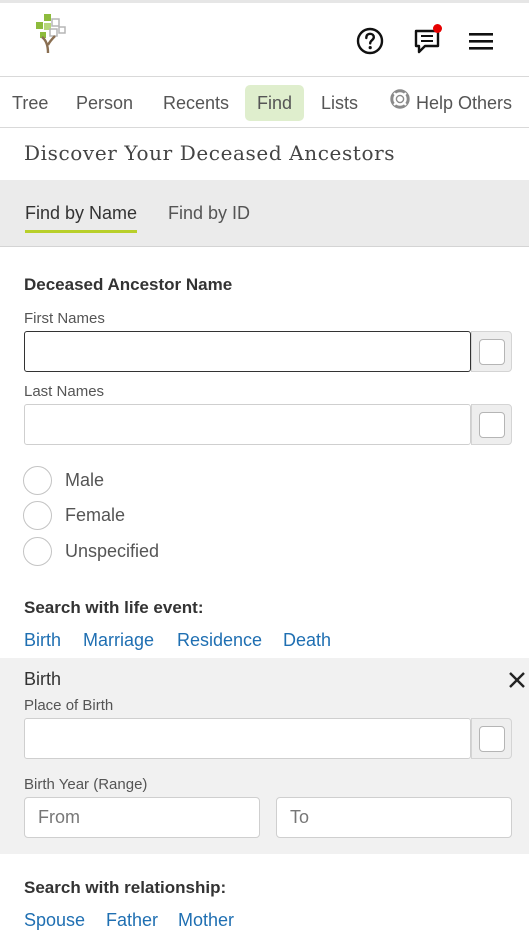 The height and width of the screenshot is (938, 529). What do you see at coordinates (307, 640) in the screenshot?
I see `life-event-death-link: Death` at bounding box center [307, 640].